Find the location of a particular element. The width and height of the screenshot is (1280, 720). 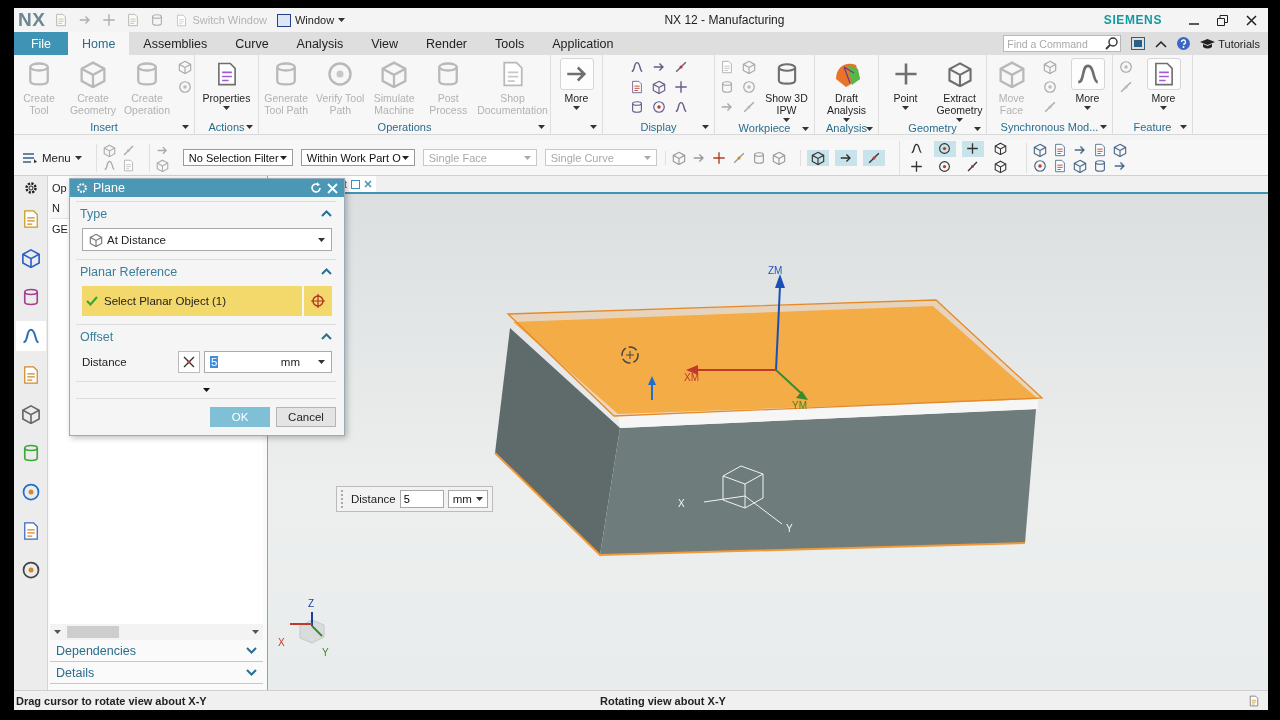

ribbon-button: Properties is located at coordinates (226, 84).